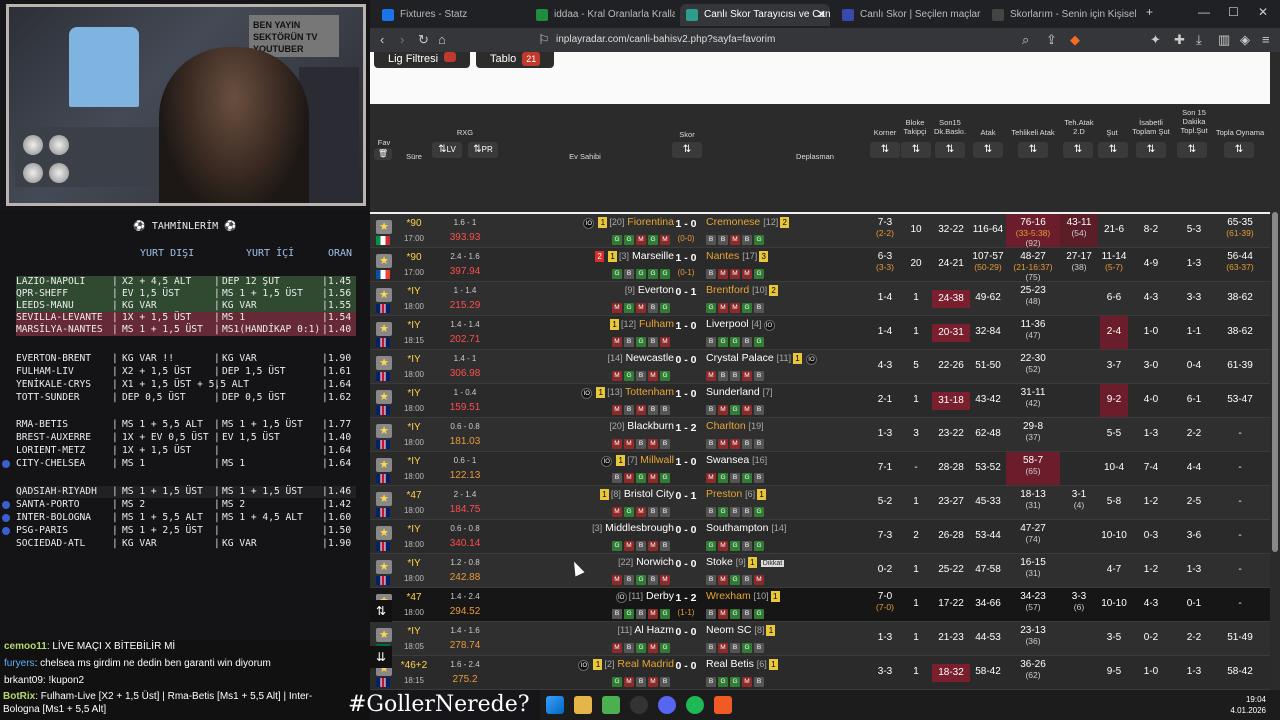 This screenshot has height=720, width=1280. What do you see at coordinates (762, 358) in the screenshot?
I see `away-team: Crystal Palace [11] 1 IO` at bounding box center [762, 358].